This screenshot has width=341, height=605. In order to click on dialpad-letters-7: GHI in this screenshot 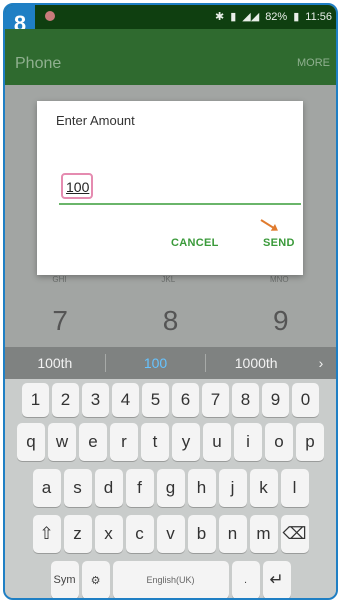, I will do `click(59, 279)`.